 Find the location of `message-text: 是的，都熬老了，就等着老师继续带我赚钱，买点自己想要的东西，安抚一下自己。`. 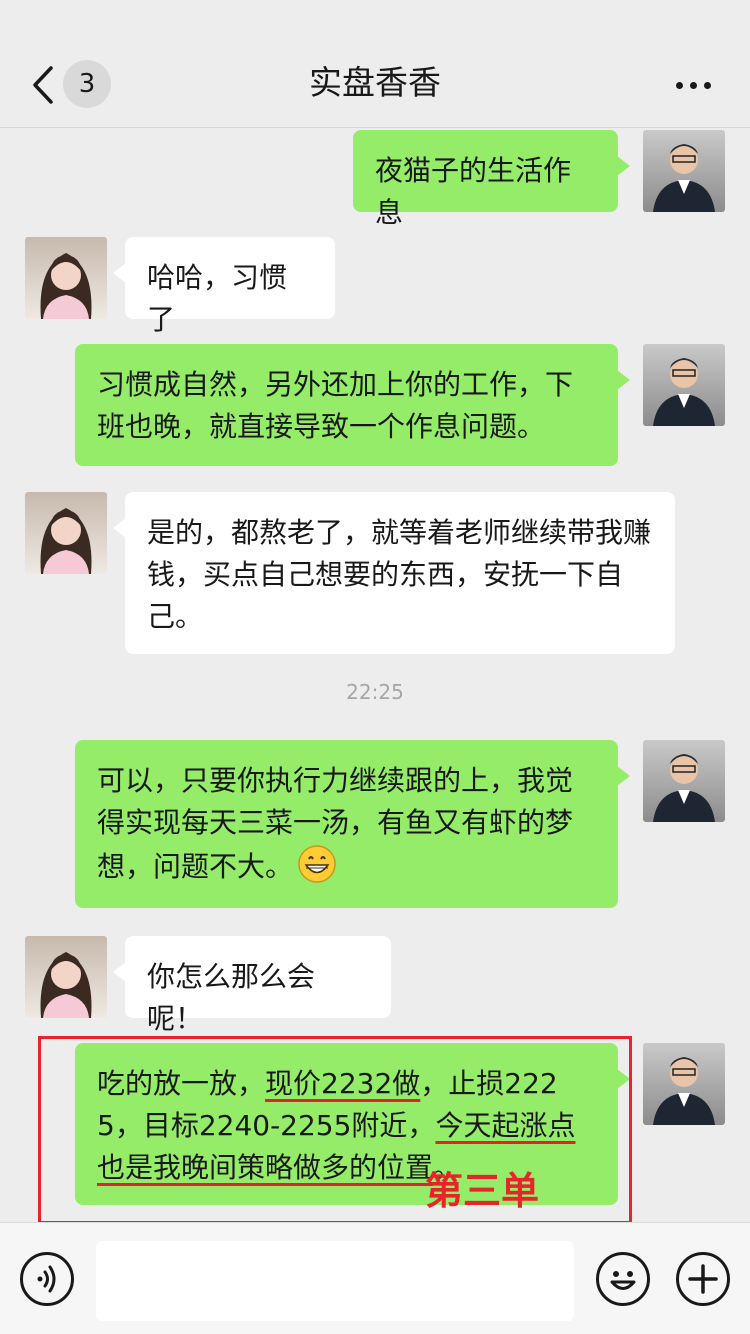

message-text: 是的，都熬老了，就等着老师继续带我赚钱，买点自己想要的东西，安抚一下自己。 is located at coordinates (399, 574).